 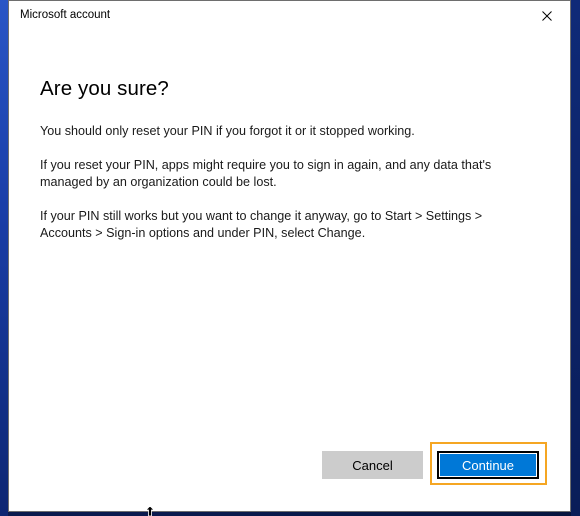 I want to click on cancel-button: Cancel, so click(x=372, y=465).